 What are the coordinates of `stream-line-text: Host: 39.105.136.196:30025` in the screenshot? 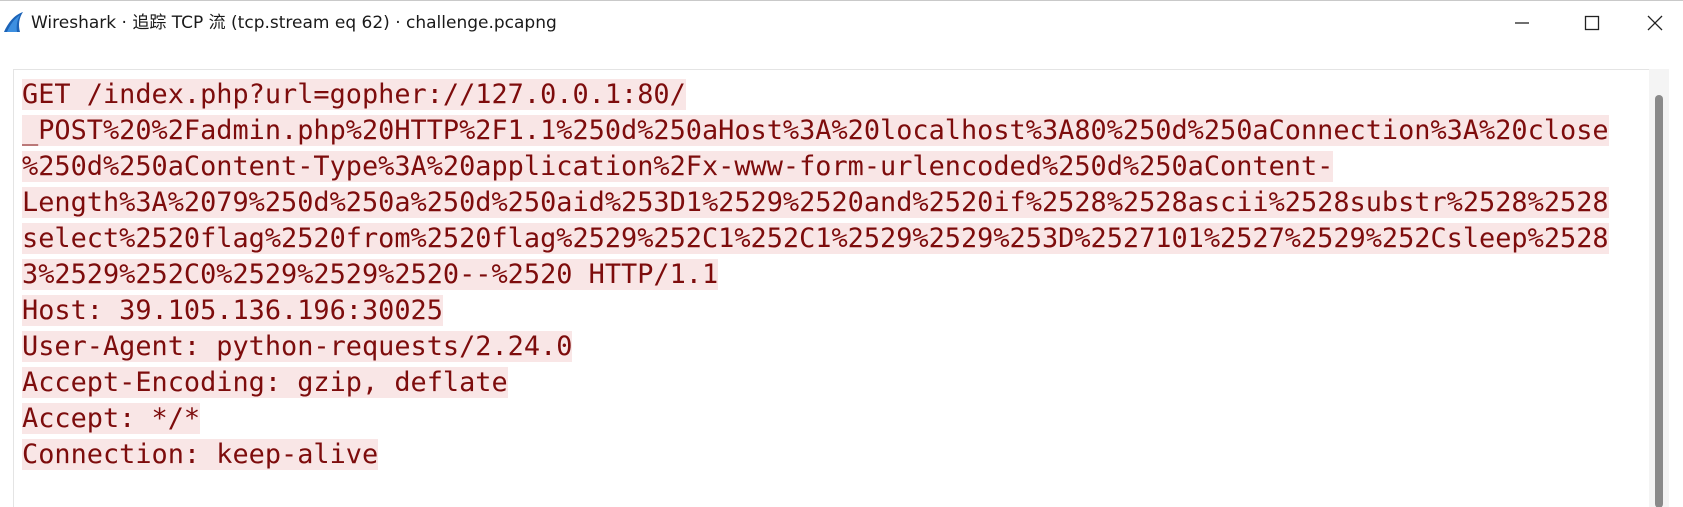 It's located at (232, 310).